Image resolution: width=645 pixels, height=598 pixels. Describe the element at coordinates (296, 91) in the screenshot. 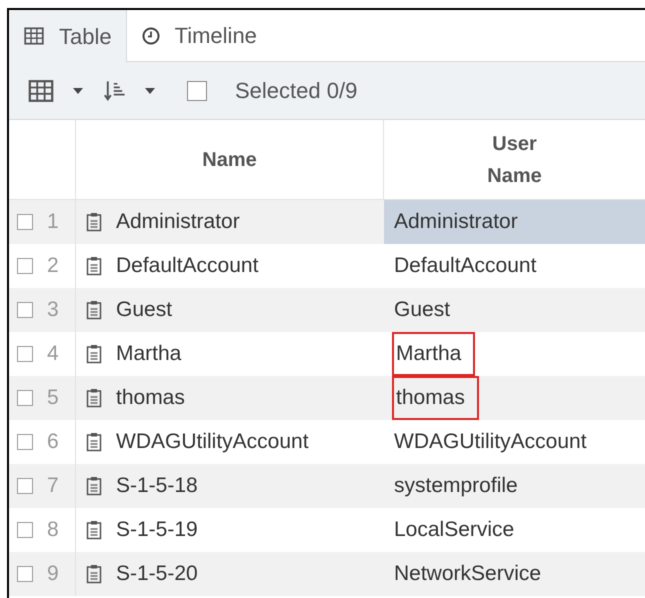

I see `selected-count: Selected 0/9` at that location.